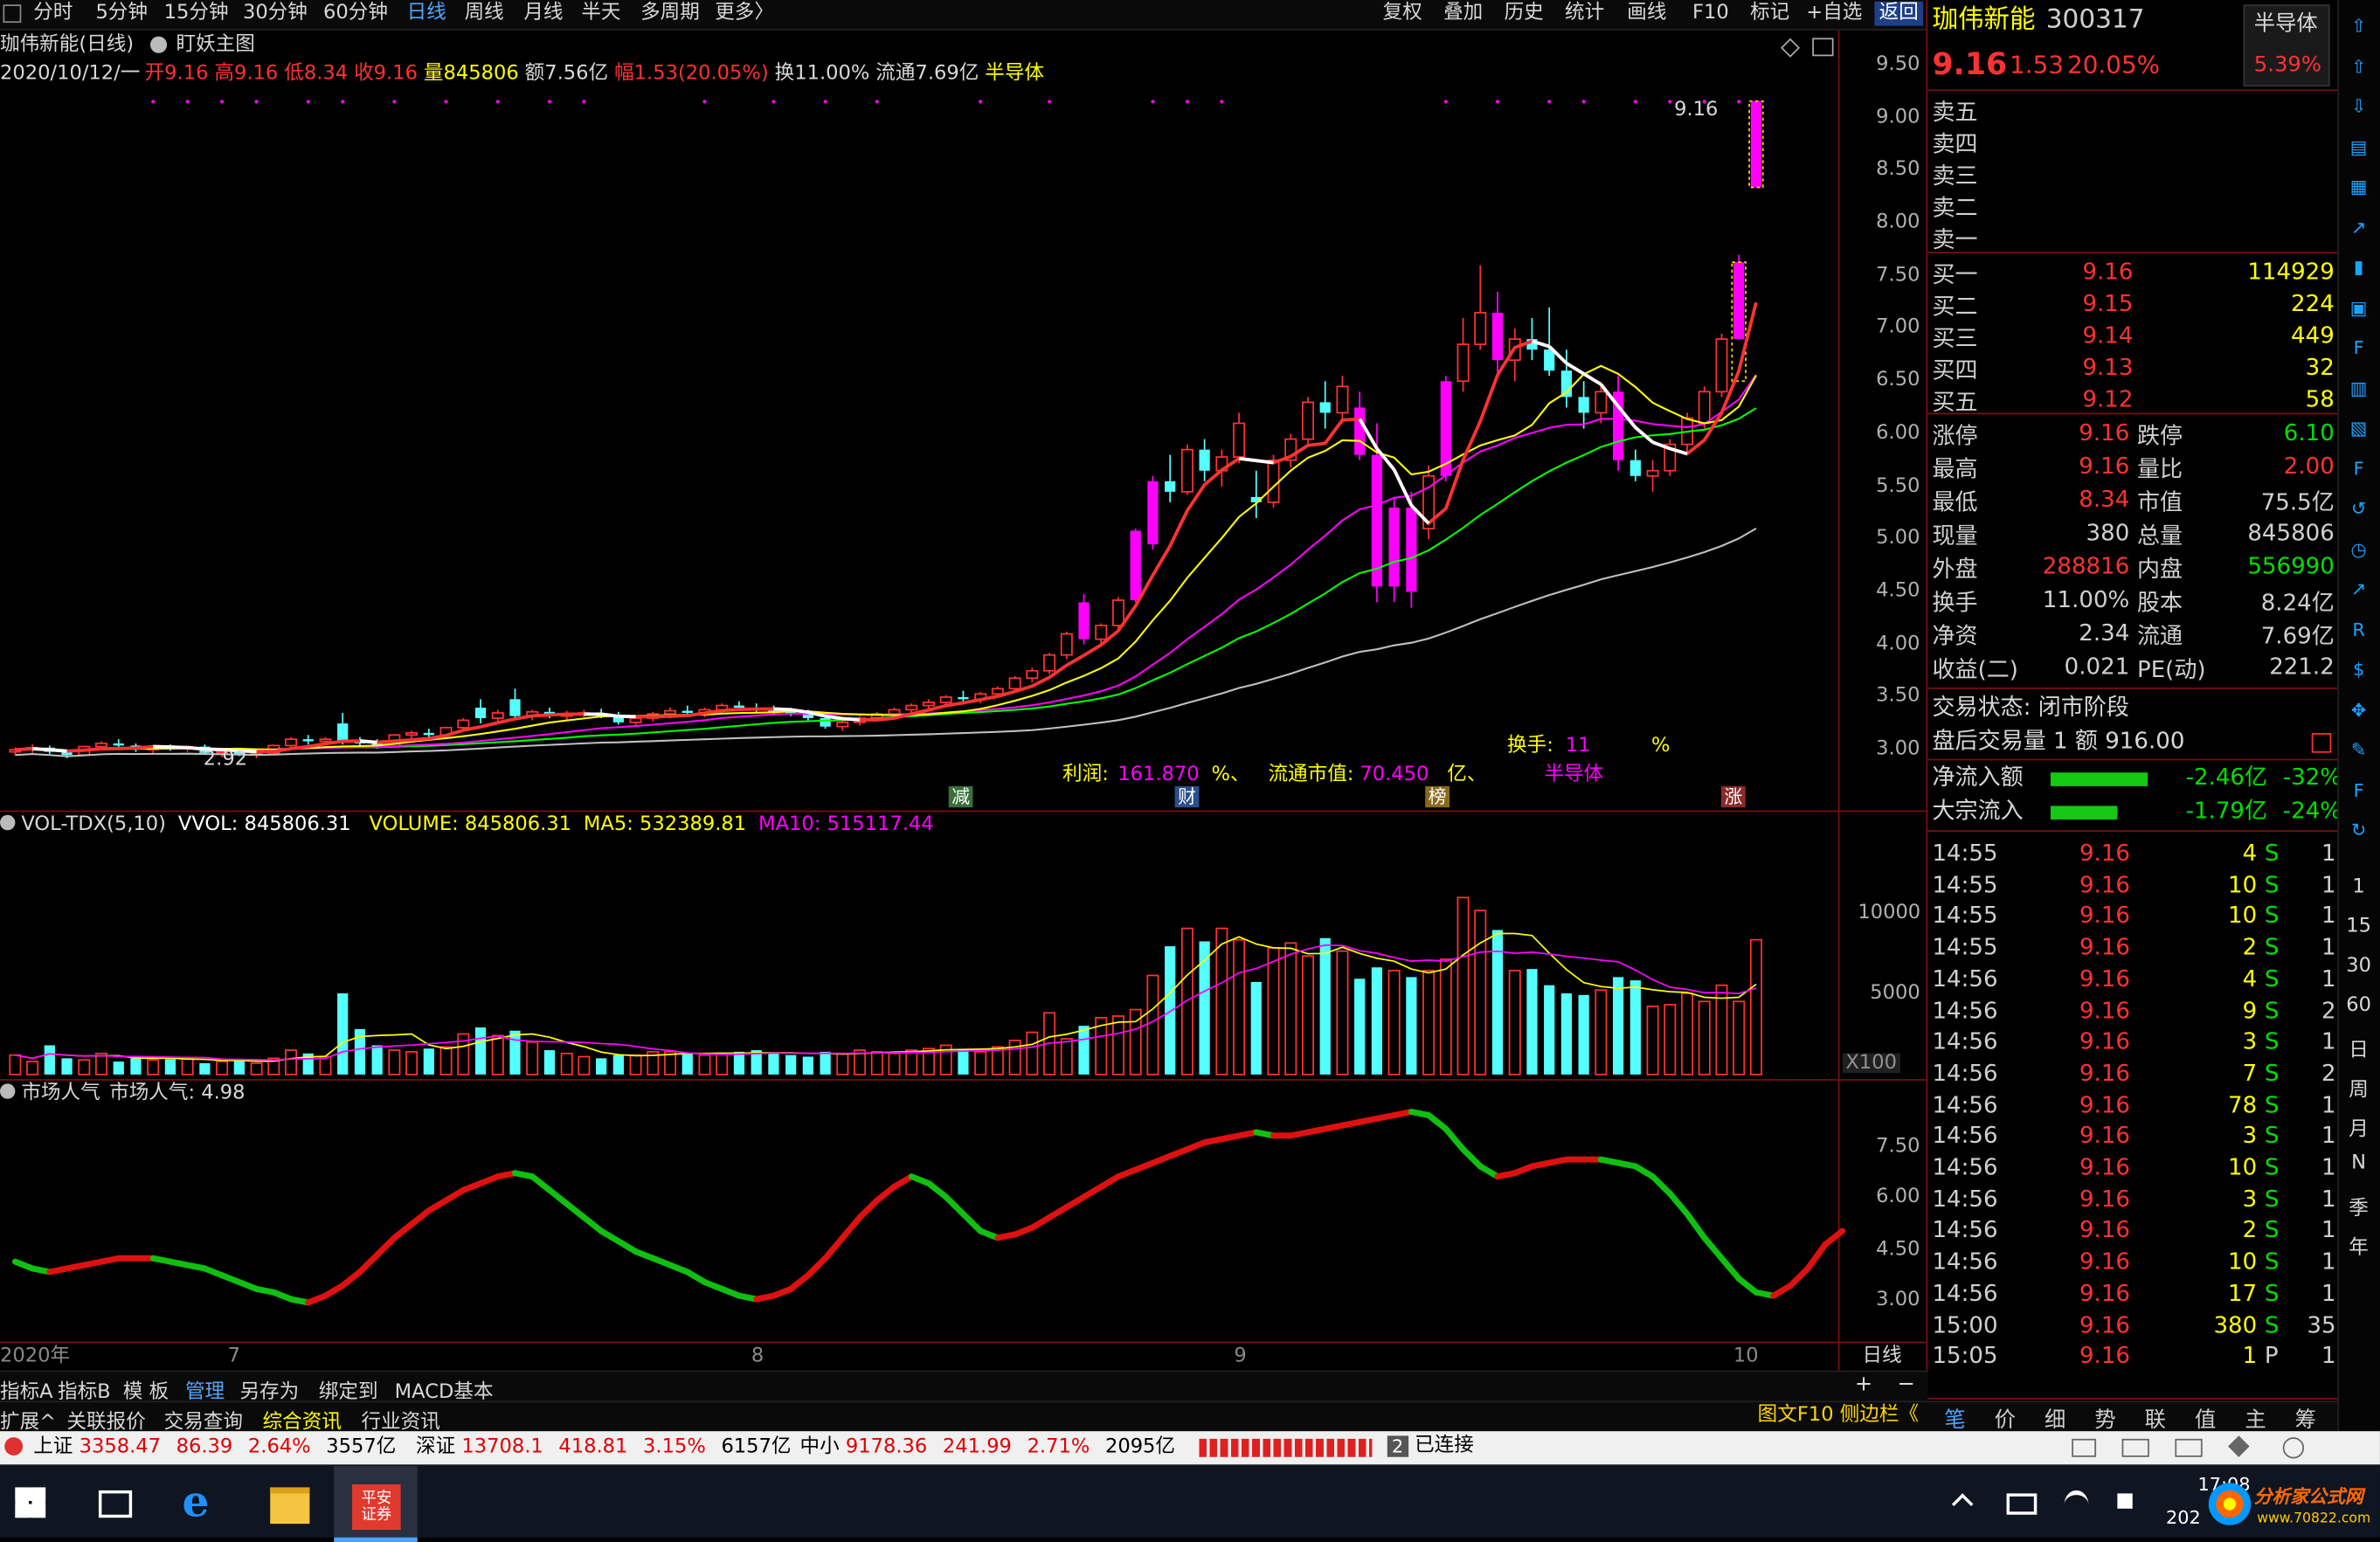  I want to click on tool-button-3: 统计, so click(1584, 14).